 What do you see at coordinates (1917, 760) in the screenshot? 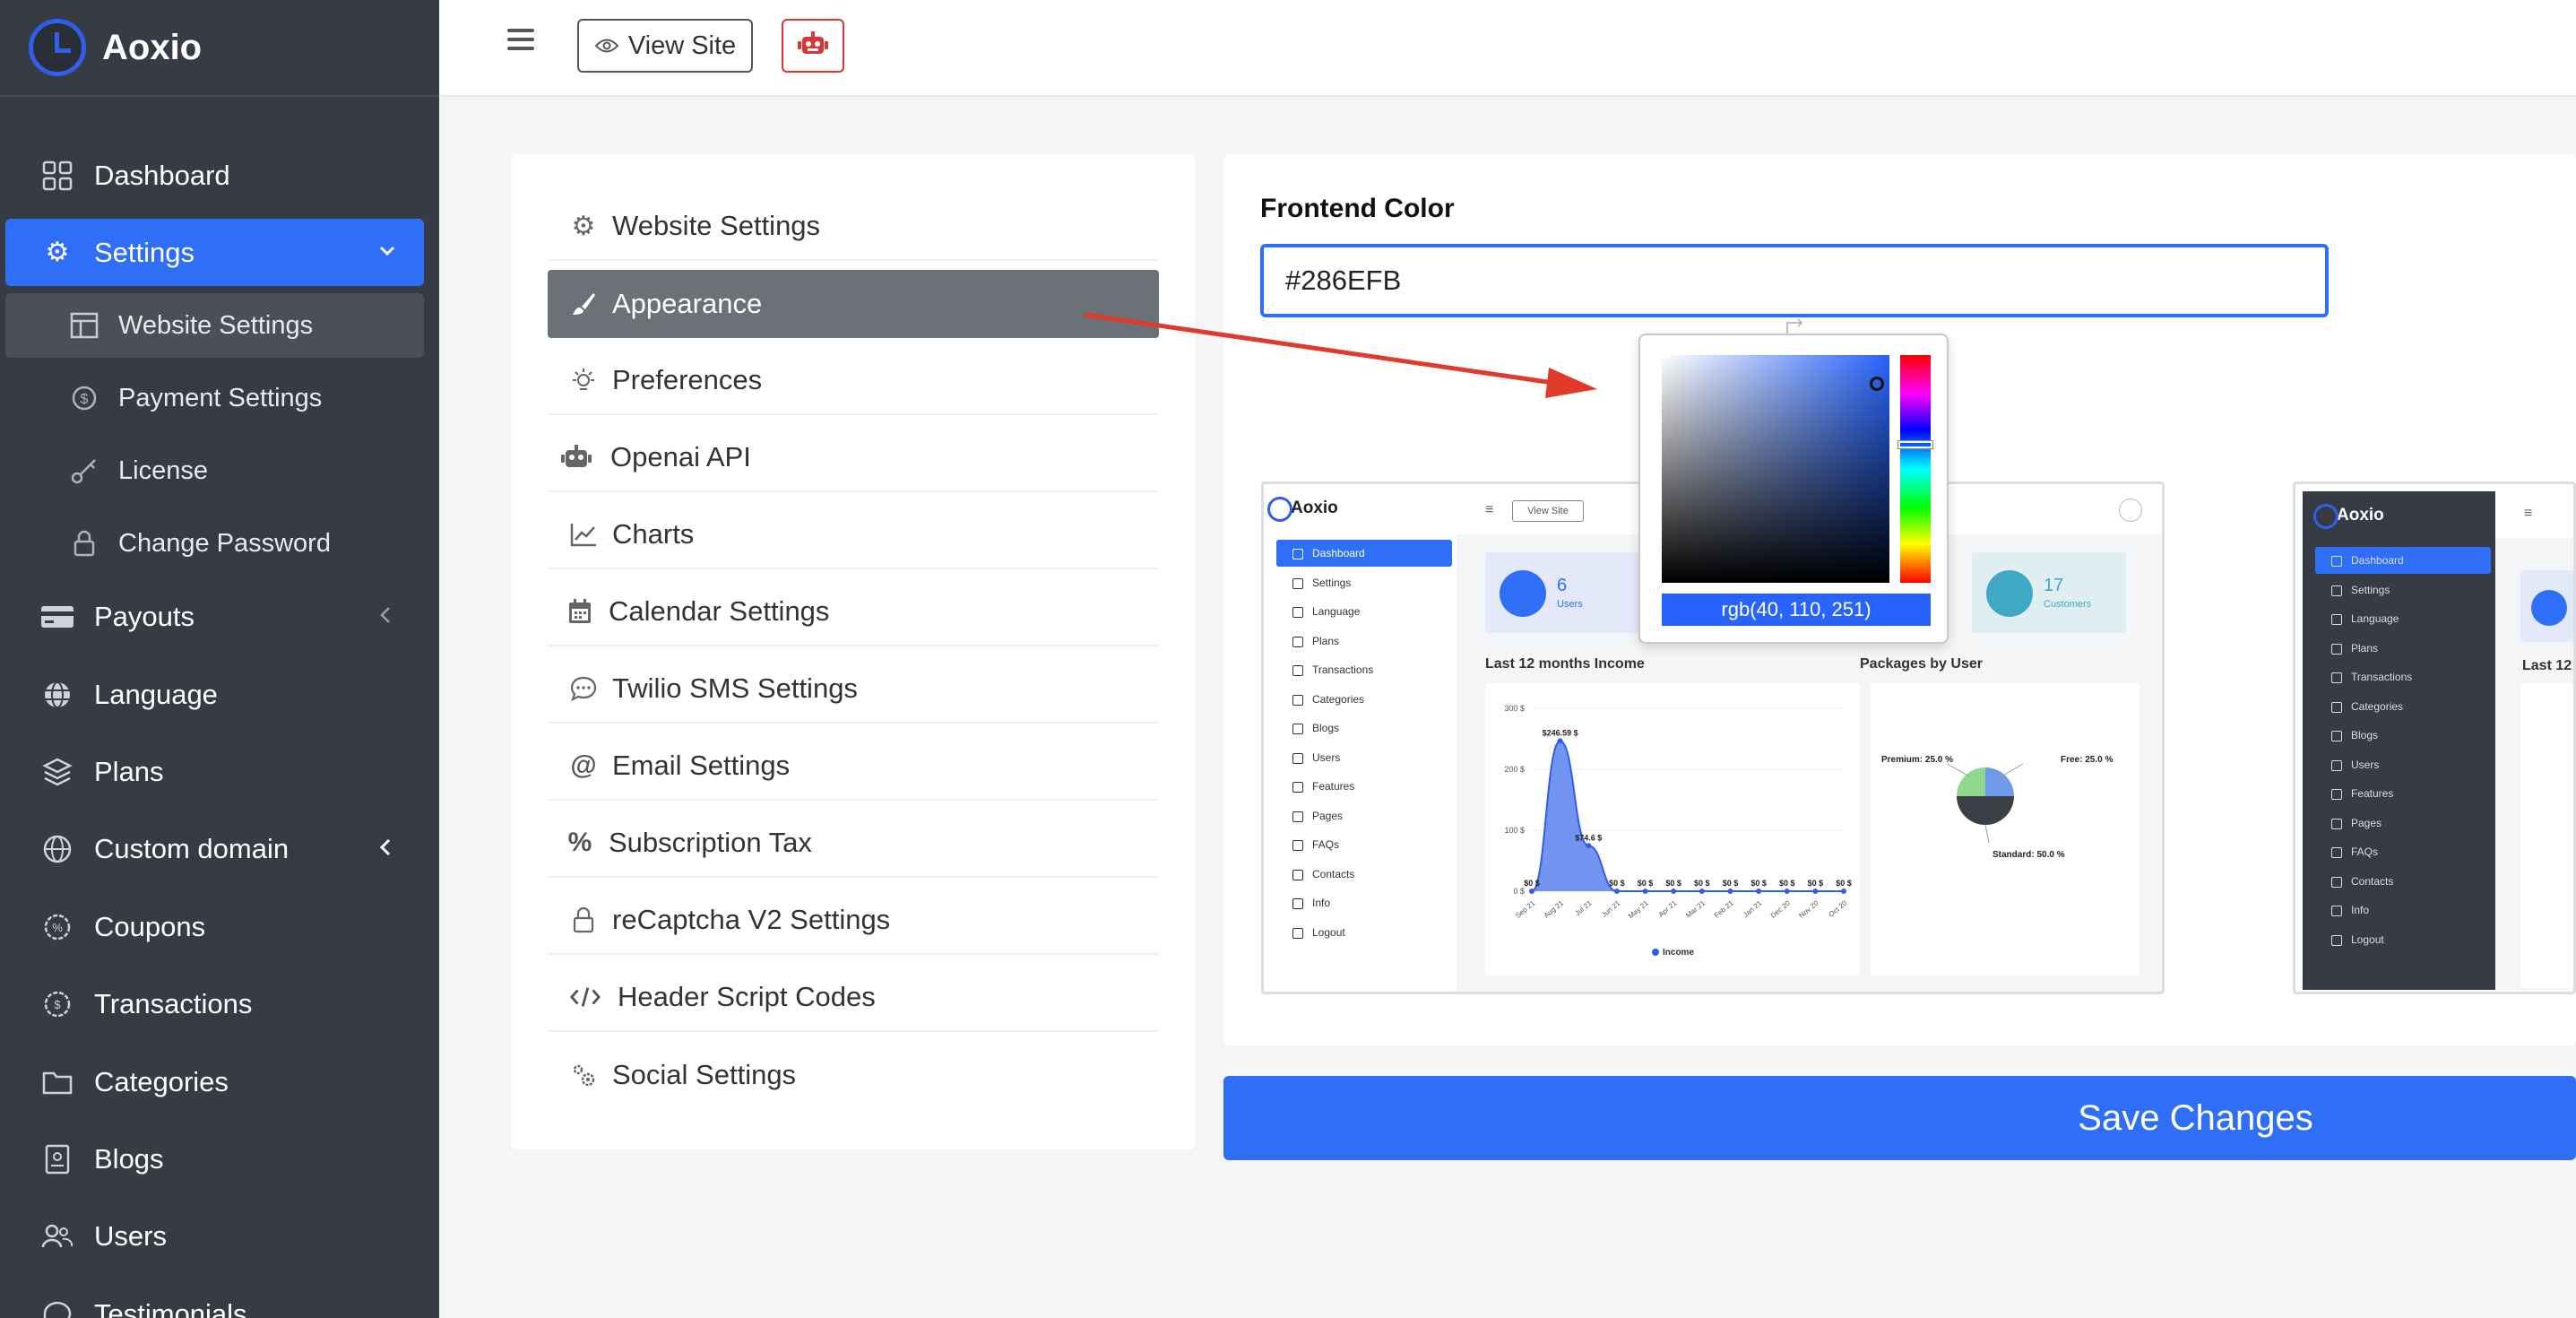
I see `pie-label-premium: Premium: 25.0 %` at bounding box center [1917, 760].